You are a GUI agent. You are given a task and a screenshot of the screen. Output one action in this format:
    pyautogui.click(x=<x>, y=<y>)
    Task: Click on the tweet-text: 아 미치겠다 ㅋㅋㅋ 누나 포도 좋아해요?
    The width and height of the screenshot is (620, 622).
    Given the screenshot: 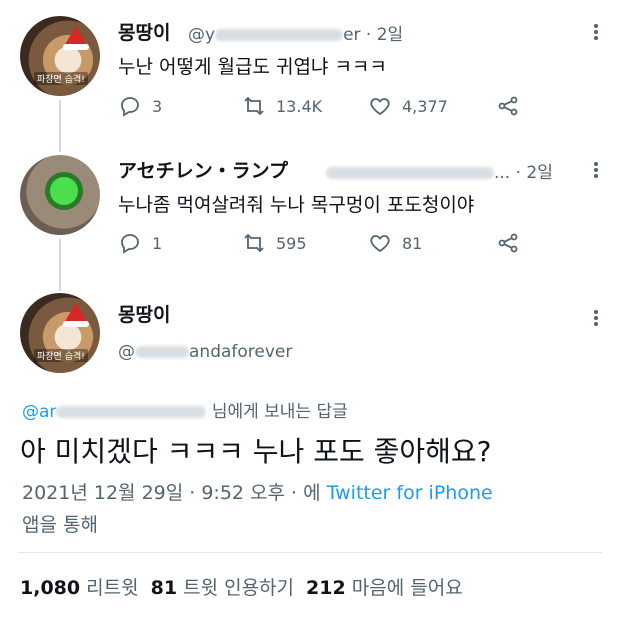 What is the action you would take?
    pyautogui.click(x=256, y=451)
    